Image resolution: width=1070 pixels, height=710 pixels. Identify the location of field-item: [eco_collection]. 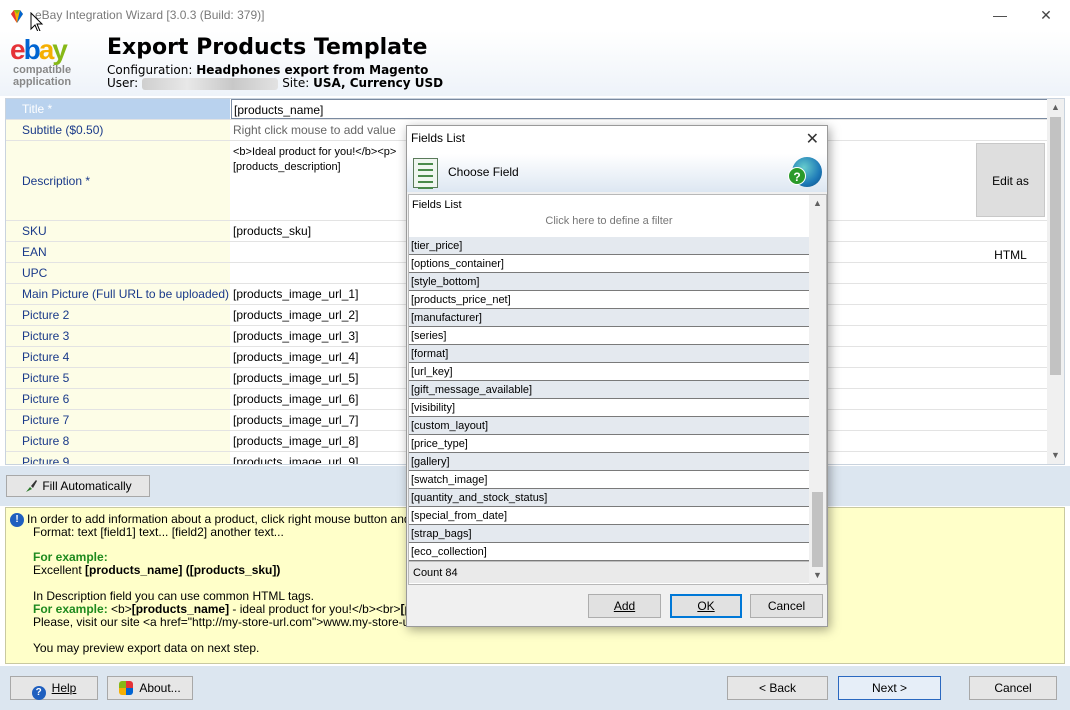
(609, 552).